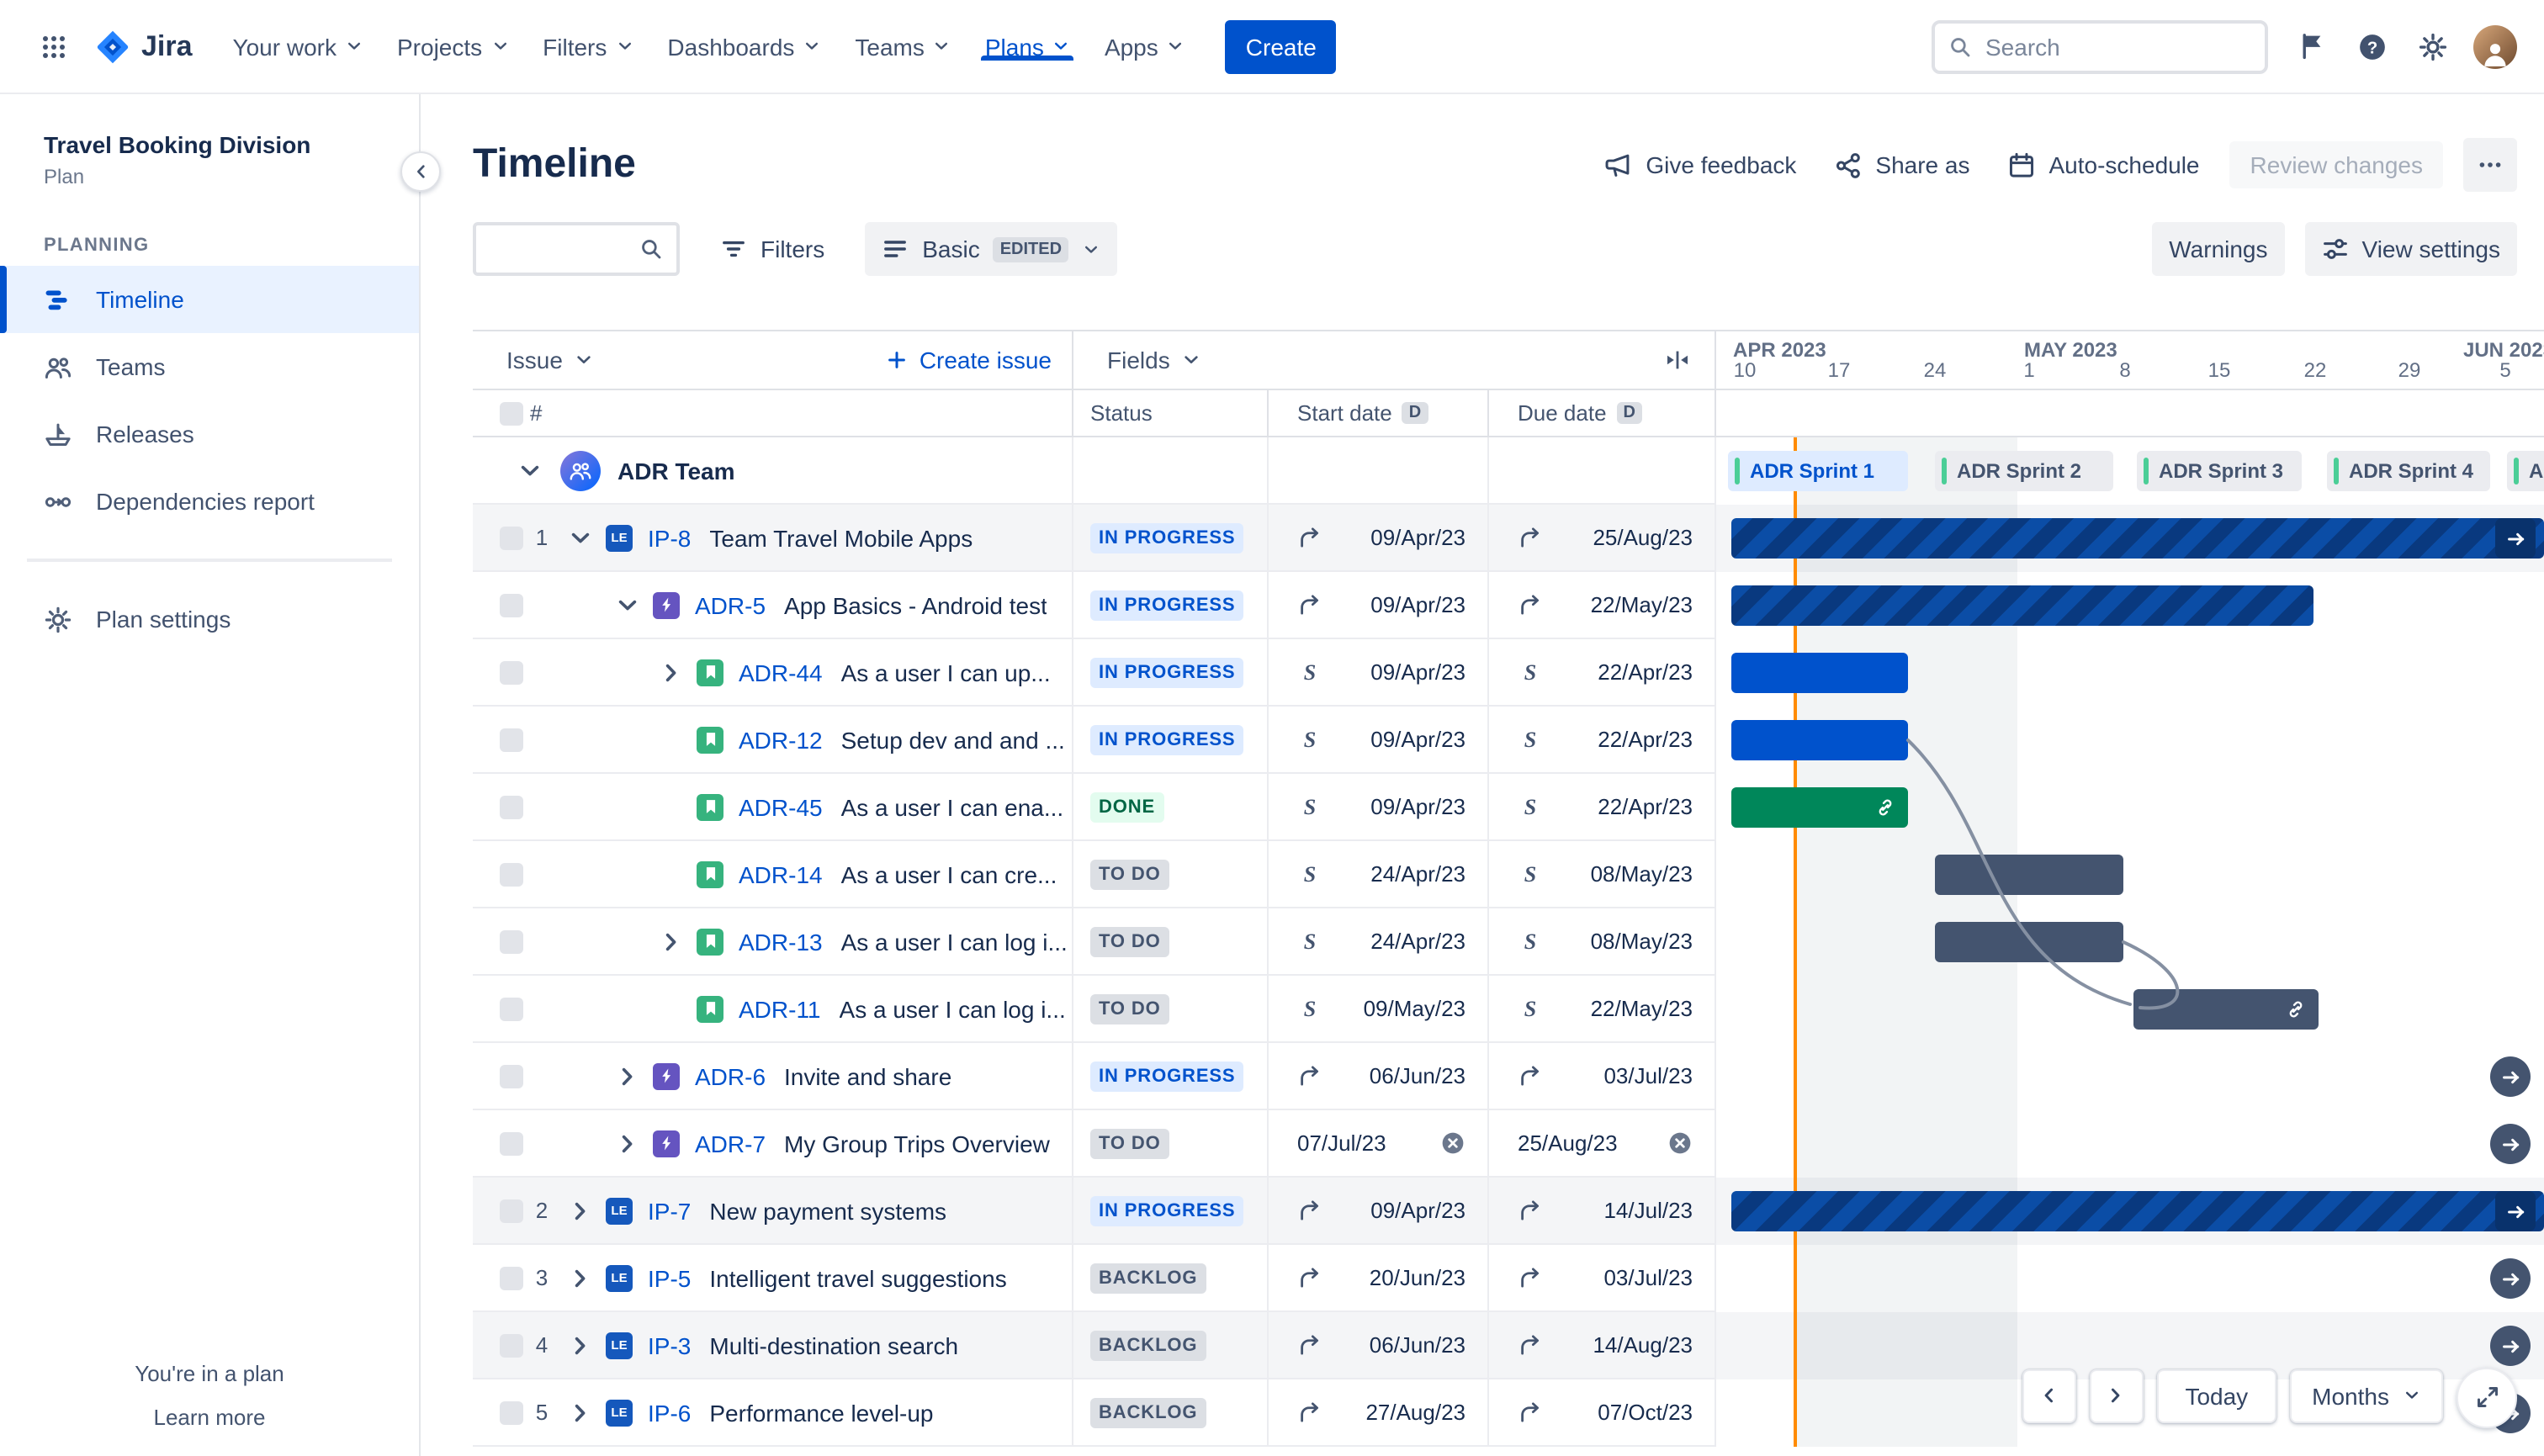 The height and width of the screenshot is (1456, 2544). I want to click on global-search, so click(2100, 46).